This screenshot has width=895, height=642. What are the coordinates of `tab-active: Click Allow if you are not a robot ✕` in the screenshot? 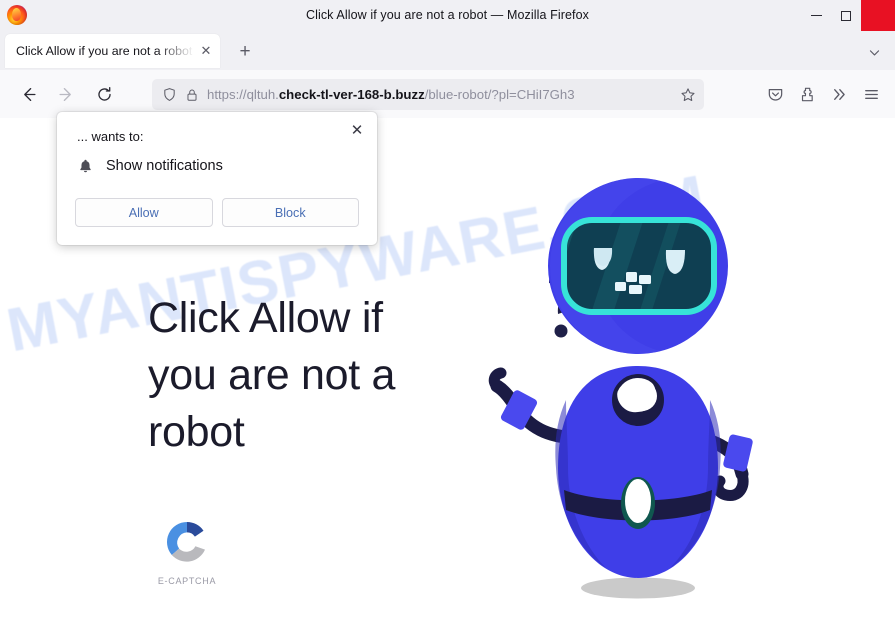 It's located at (112, 51).